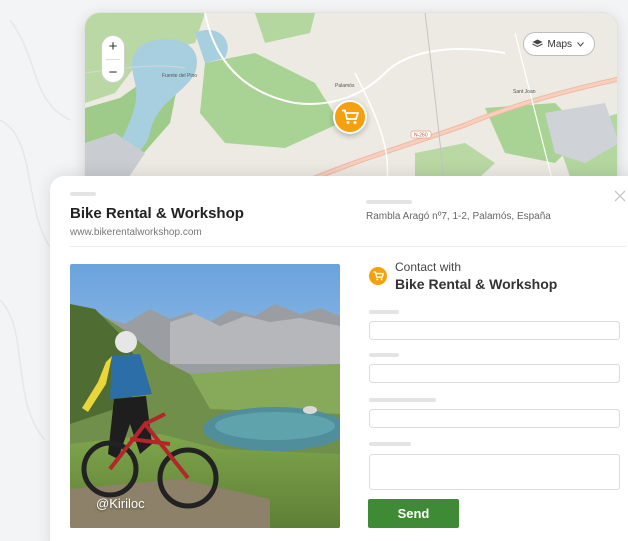 This screenshot has width=628, height=541. I want to click on map-location-pin, so click(350, 117).